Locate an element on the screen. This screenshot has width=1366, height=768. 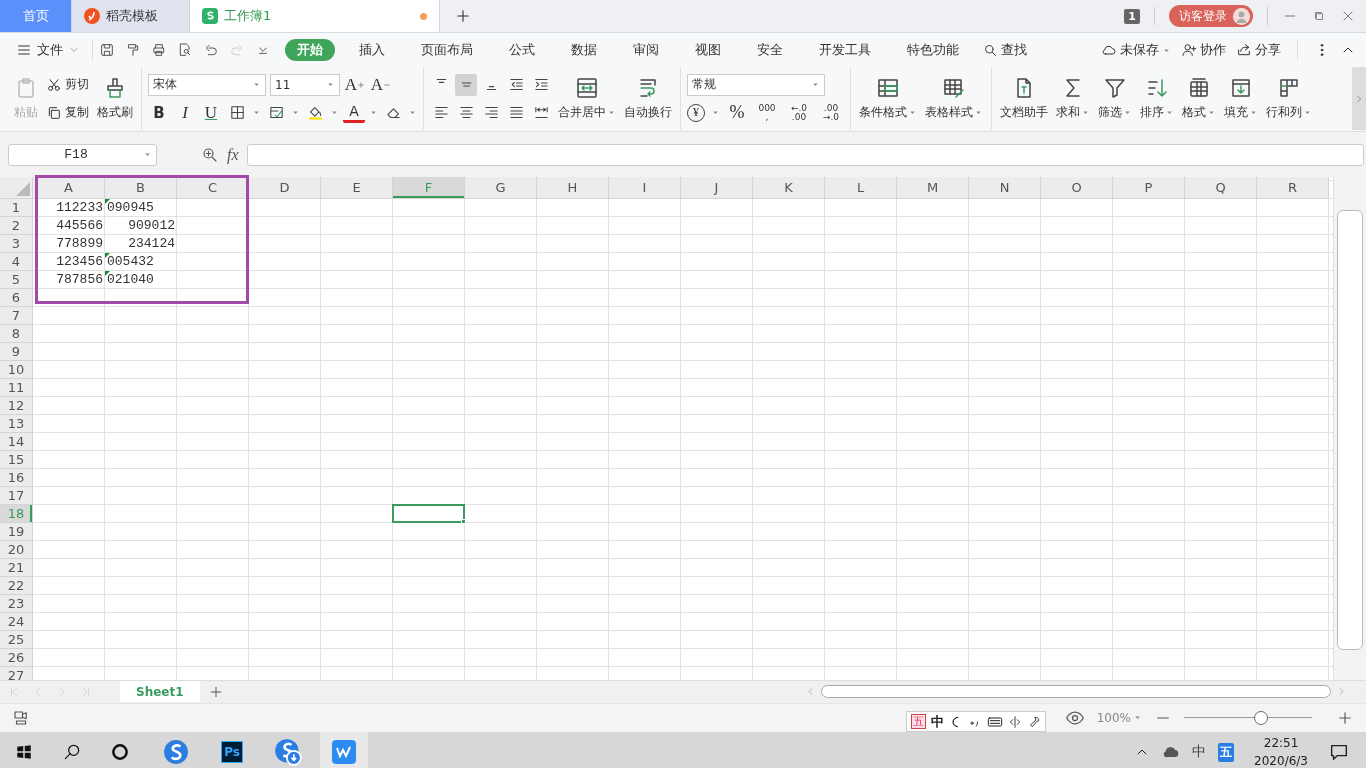
column-header: I is located at coordinates (645, 188).